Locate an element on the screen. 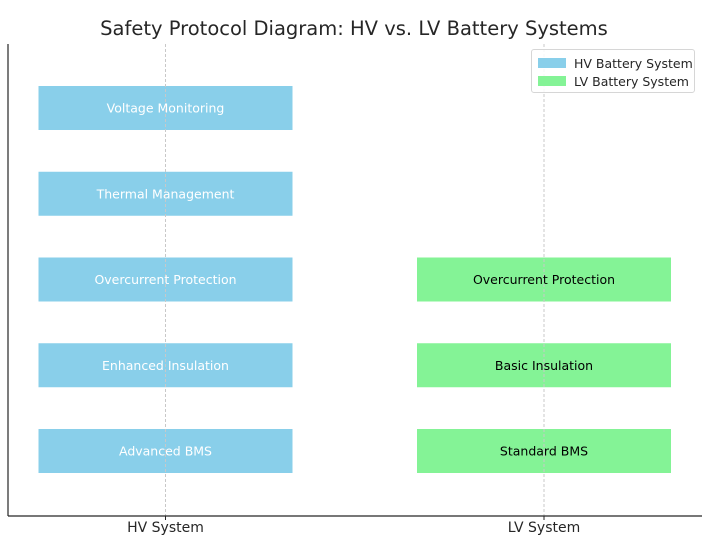 This screenshot has width=708, height=545. x-tick-label-0: HV System is located at coordinates (165, 528).